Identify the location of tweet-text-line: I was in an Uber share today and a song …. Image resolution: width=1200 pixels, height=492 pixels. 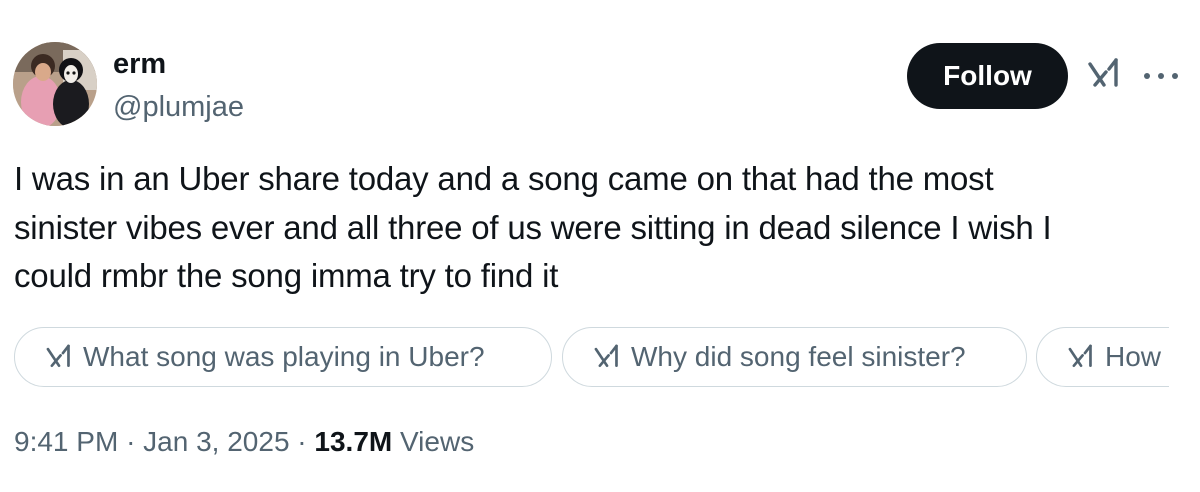
(504, 178).